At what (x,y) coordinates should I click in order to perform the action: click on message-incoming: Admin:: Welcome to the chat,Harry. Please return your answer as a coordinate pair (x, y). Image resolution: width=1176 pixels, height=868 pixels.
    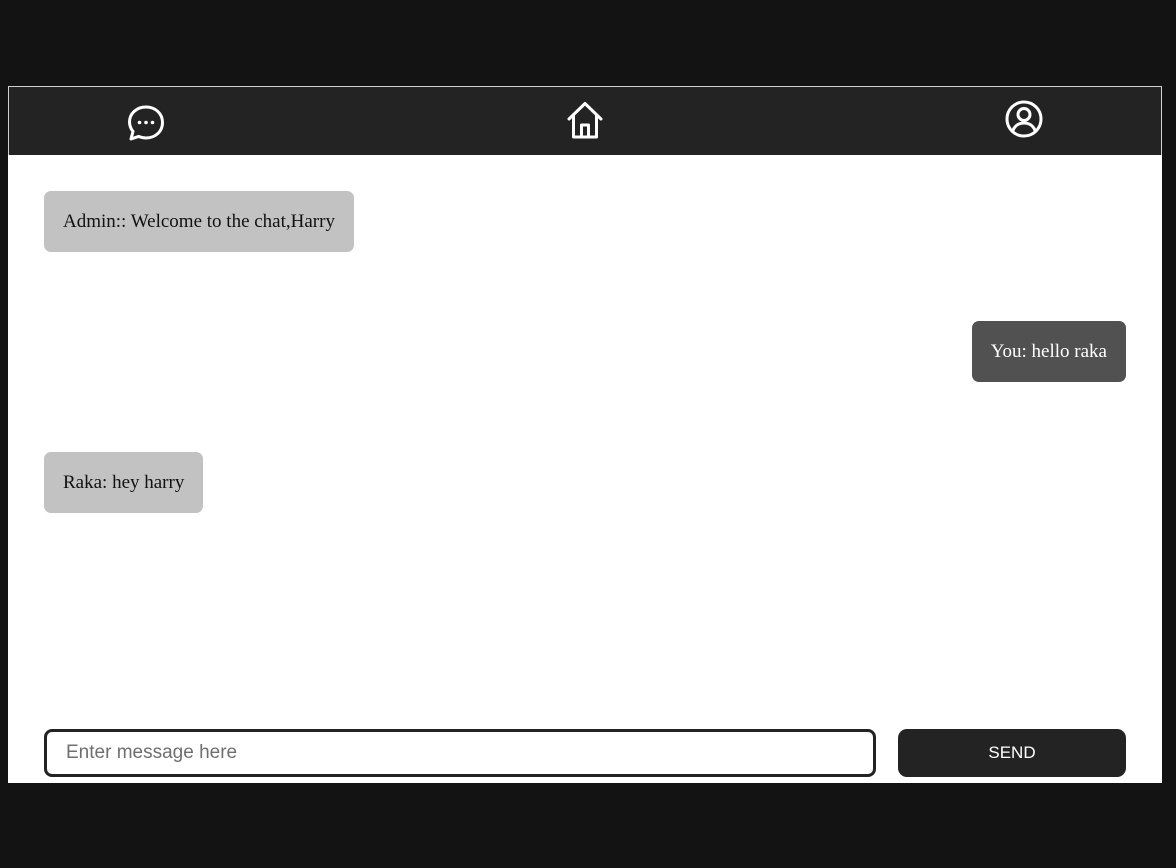
    Looking at the image, I should click on (199, 221).